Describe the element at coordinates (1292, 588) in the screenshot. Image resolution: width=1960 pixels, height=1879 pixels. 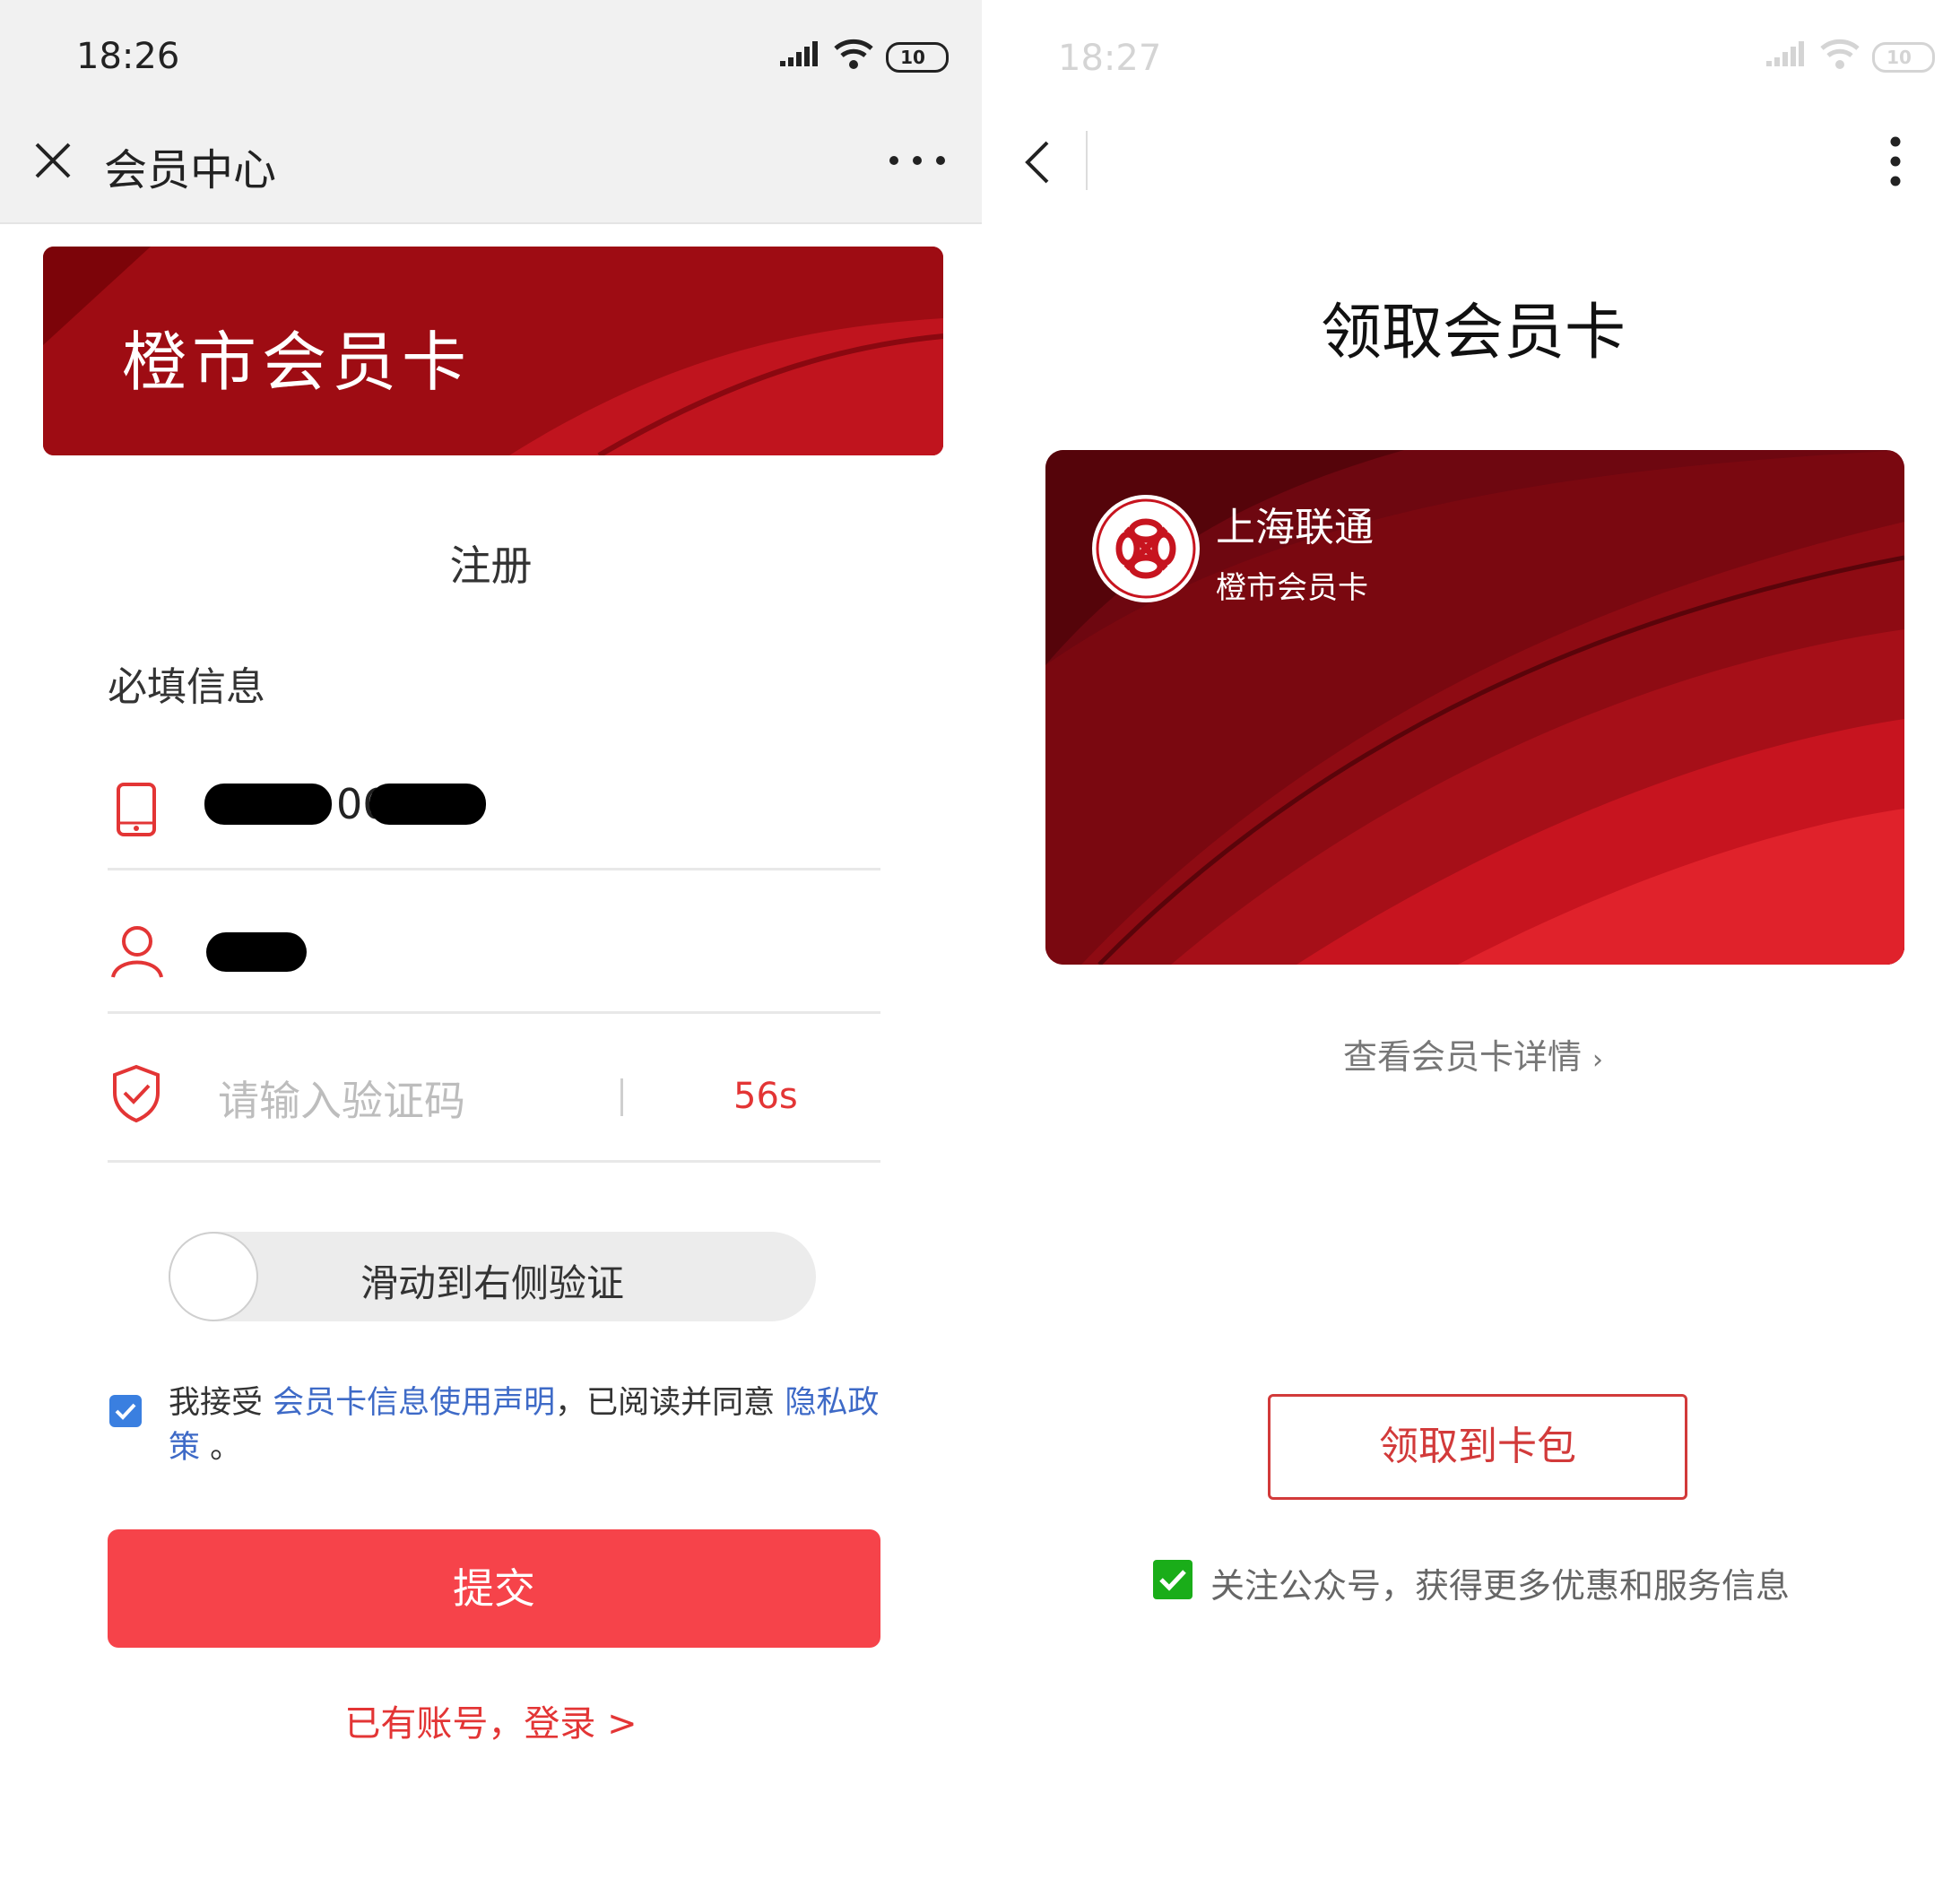
I see `card-name: 橙市会员卡` at that location.